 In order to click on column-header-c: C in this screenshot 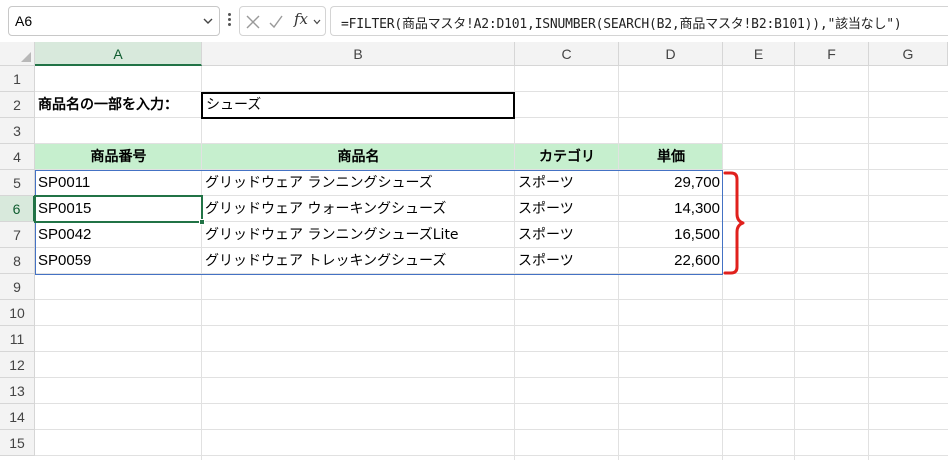, I will do `click(567, 54)`.